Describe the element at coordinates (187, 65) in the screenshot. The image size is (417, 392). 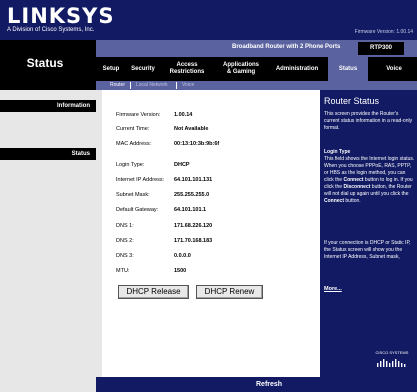
I see `tab-label: Access` at that location.